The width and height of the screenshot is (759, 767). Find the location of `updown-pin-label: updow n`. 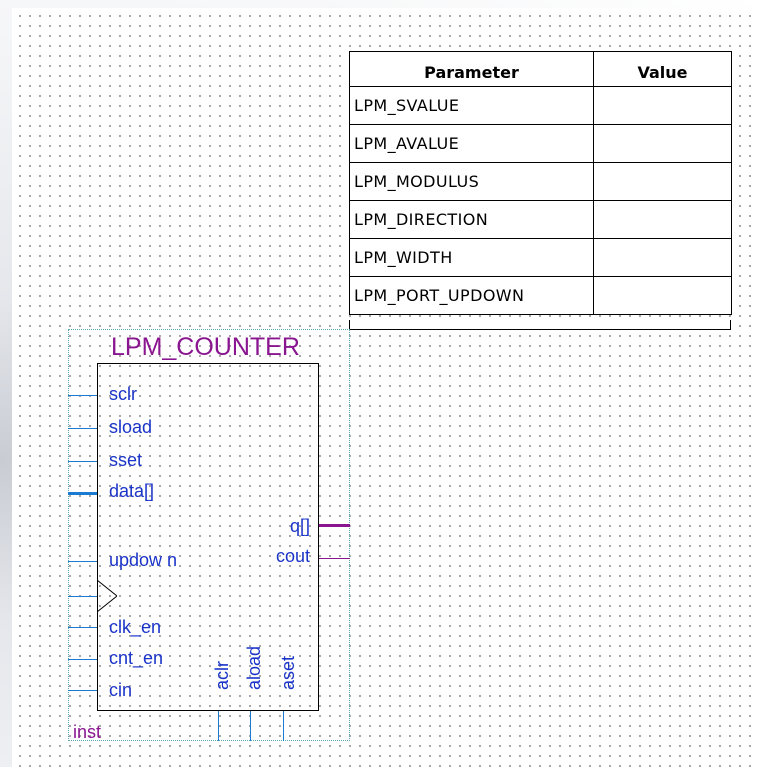

updown-pin-label: updow n is located at coordinates (143, 560).